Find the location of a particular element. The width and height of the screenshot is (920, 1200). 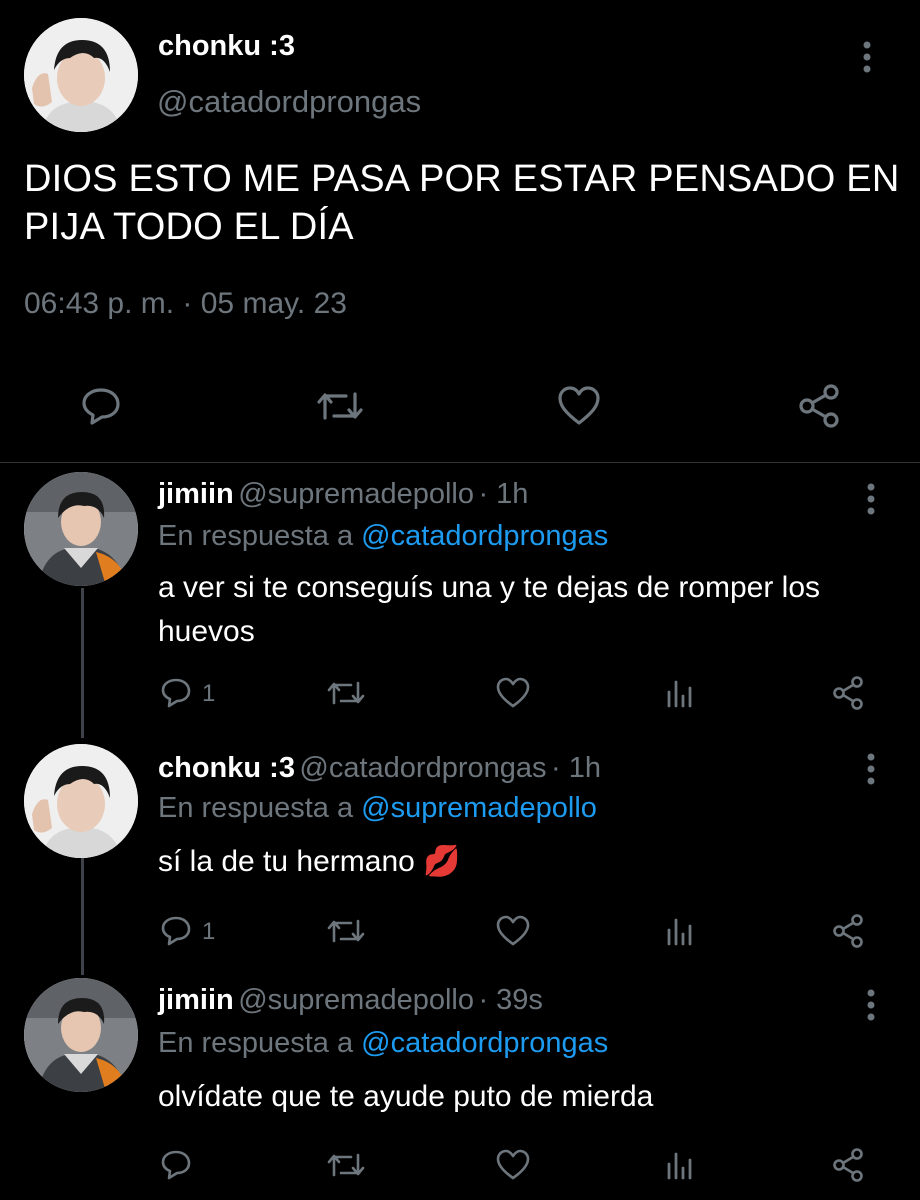

reply-header: jimiin @supremadepollo · 39s is located at coordinates (350, 1000).